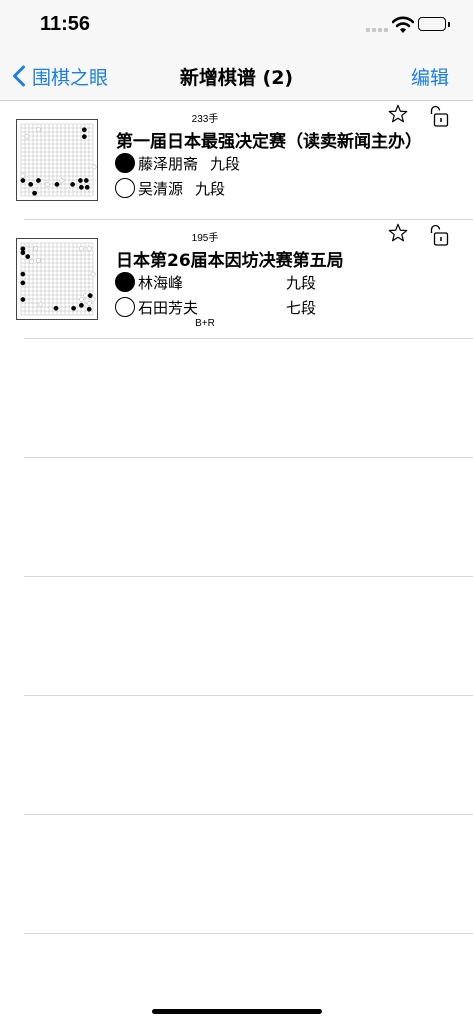 The height and width of the screenshot is (1024, 473). What do you see at coordinates (161, 188) in the screenshot?
I see `white-player-name: 吴清源` at bounding box center [161, 188].